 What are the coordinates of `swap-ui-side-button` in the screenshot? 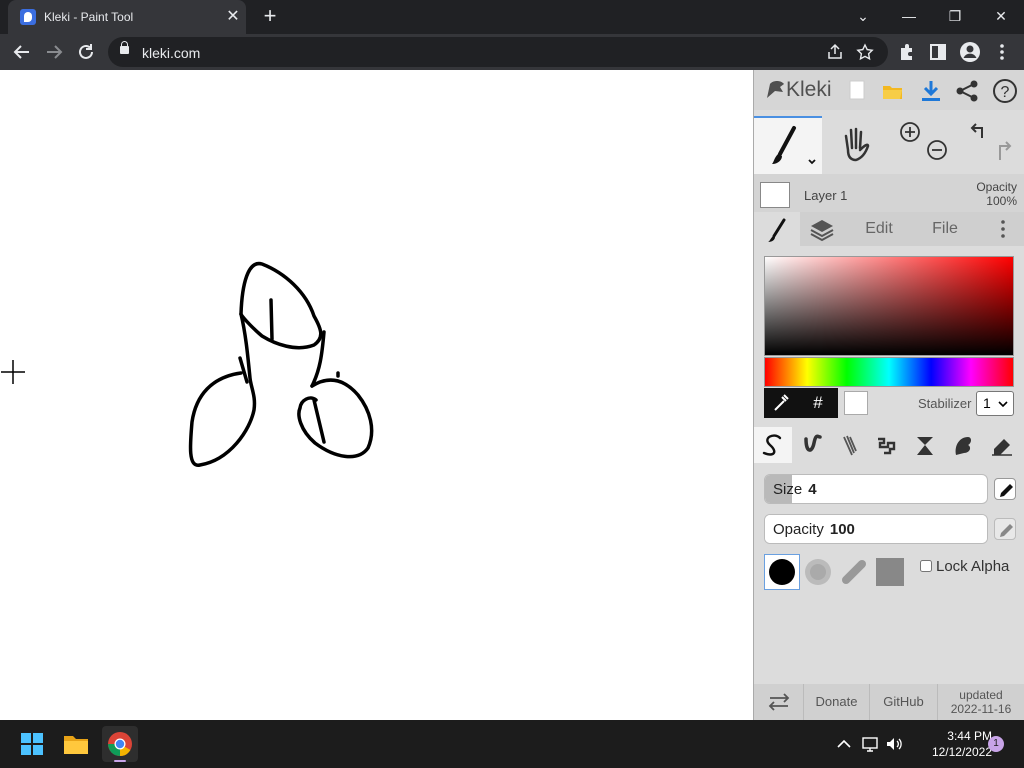 It's located at (779, 702).